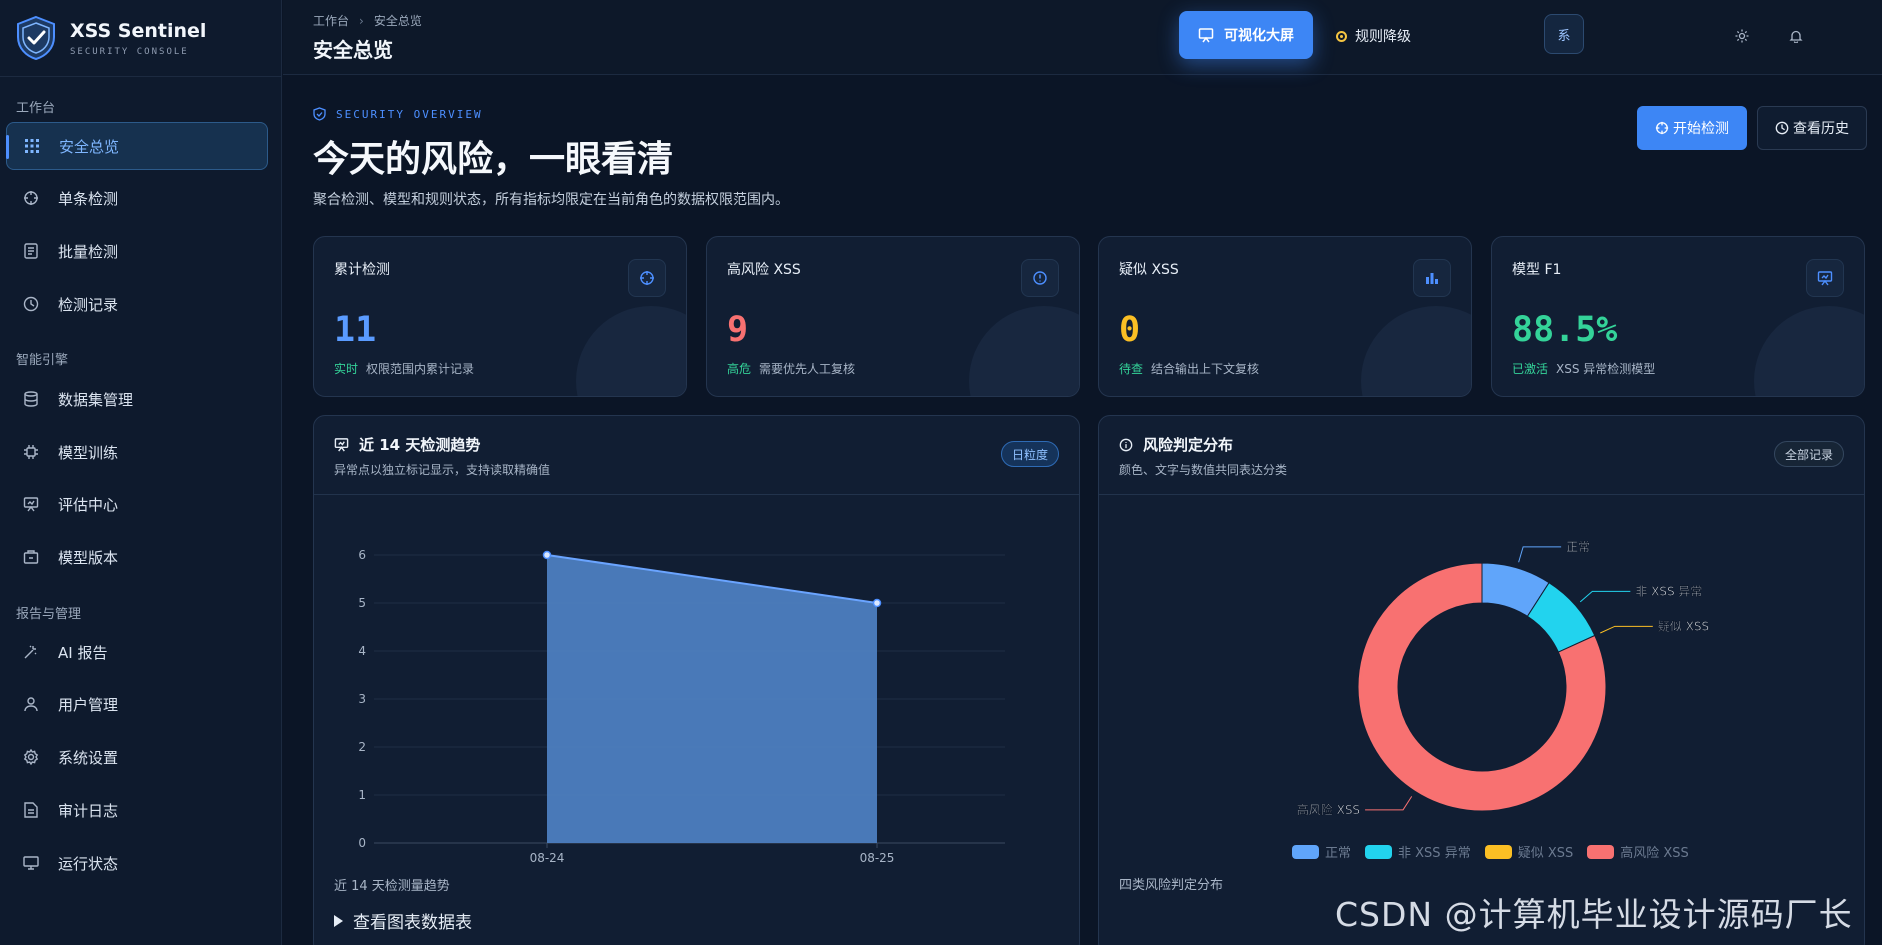 The width and height of the screenshot is (1882, 945). What do you see at coordinates (353, 50) in the screenshot?
I see `page-title: 安全总览` at bounding box center [353, 50].